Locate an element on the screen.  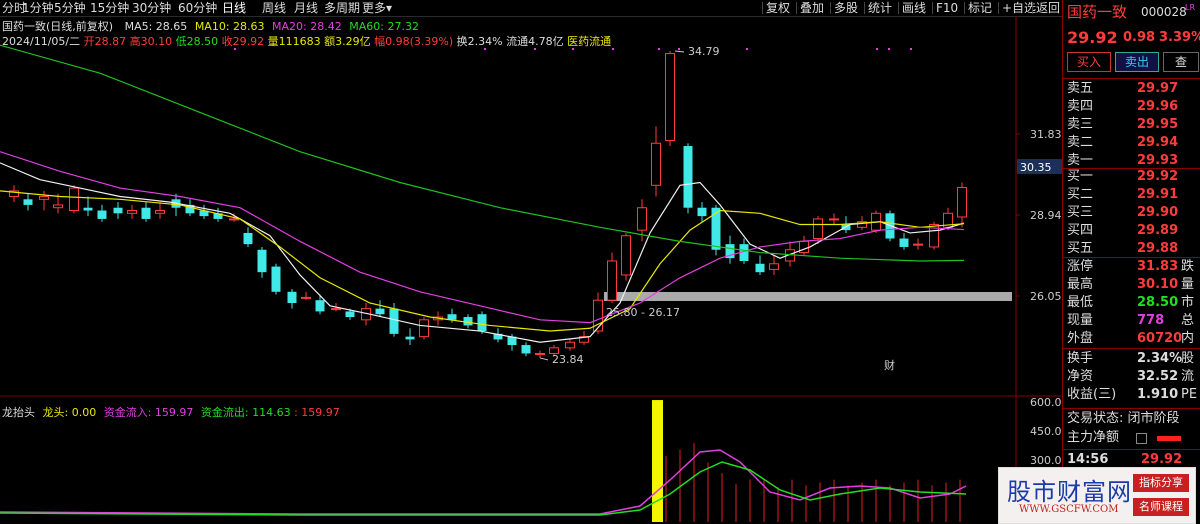
chart-title: 国药一致(日线,前复权) is located at coordinates (58, 26).